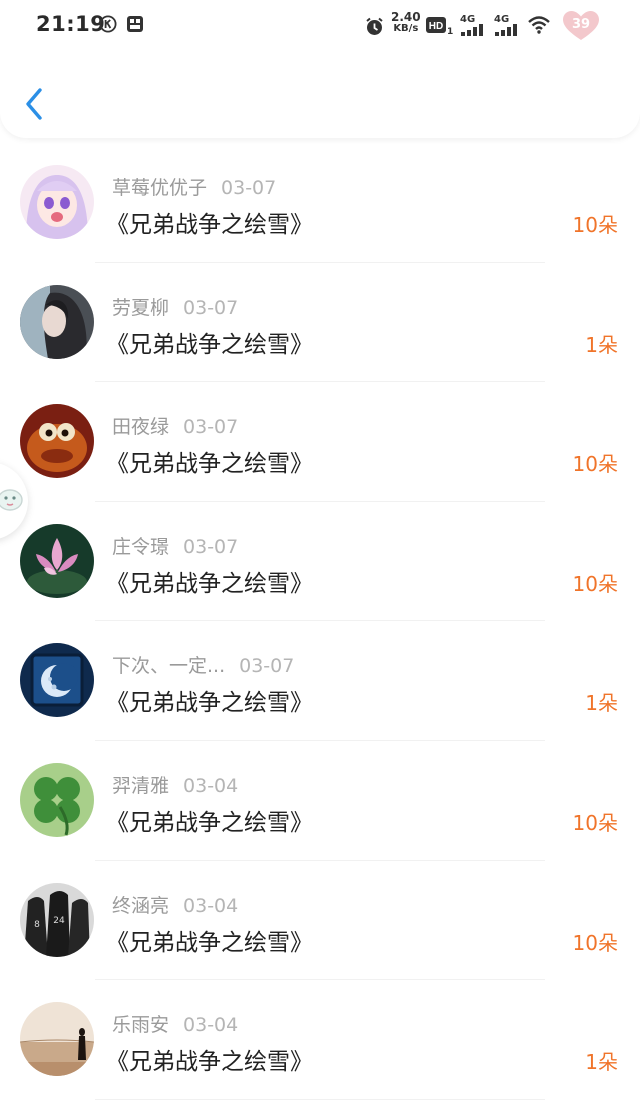 This screenshot has width=640, height=1118. What do you see at coordinates (406, 28) in the screenshot?
I see `speed-unit: KB/s` at bounding box center [406, 28].